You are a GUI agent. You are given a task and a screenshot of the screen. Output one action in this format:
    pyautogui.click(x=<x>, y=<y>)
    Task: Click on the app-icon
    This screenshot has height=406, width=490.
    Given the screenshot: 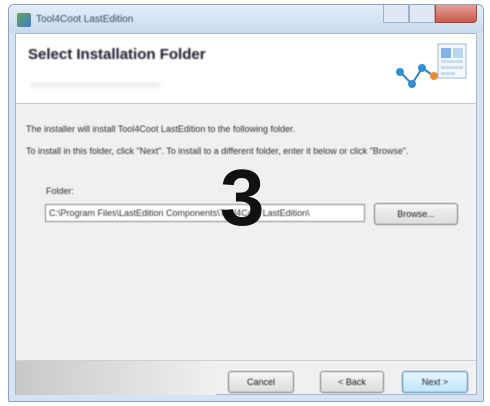 What is the action you would take?
    pyautogui.click(x=24, y=20)
    